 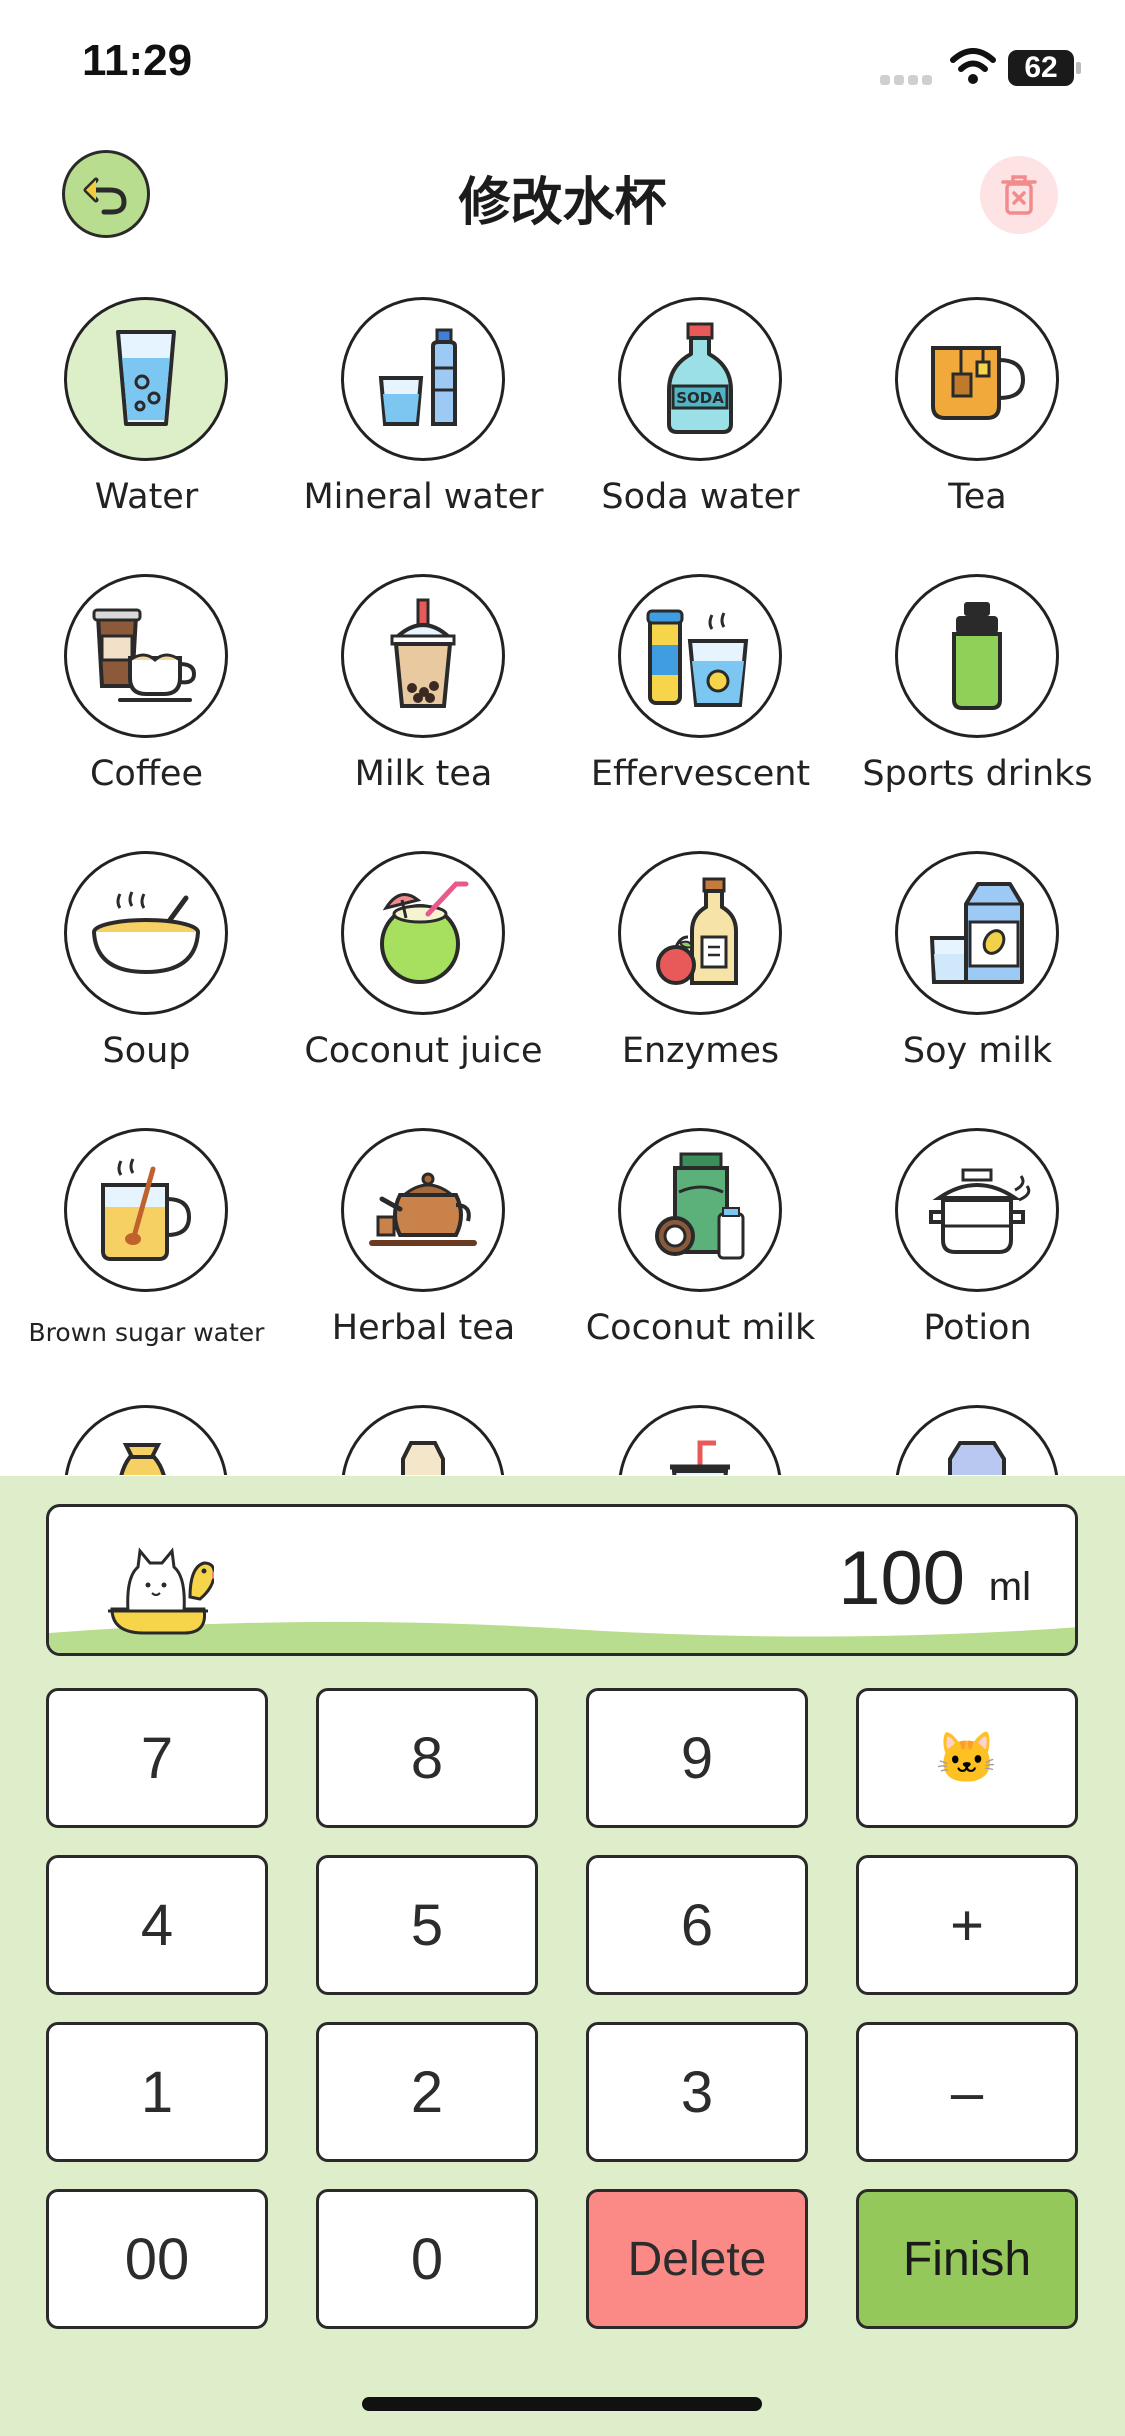 I want to click on coconut-milk-icon, so click(x=700, y=1206).